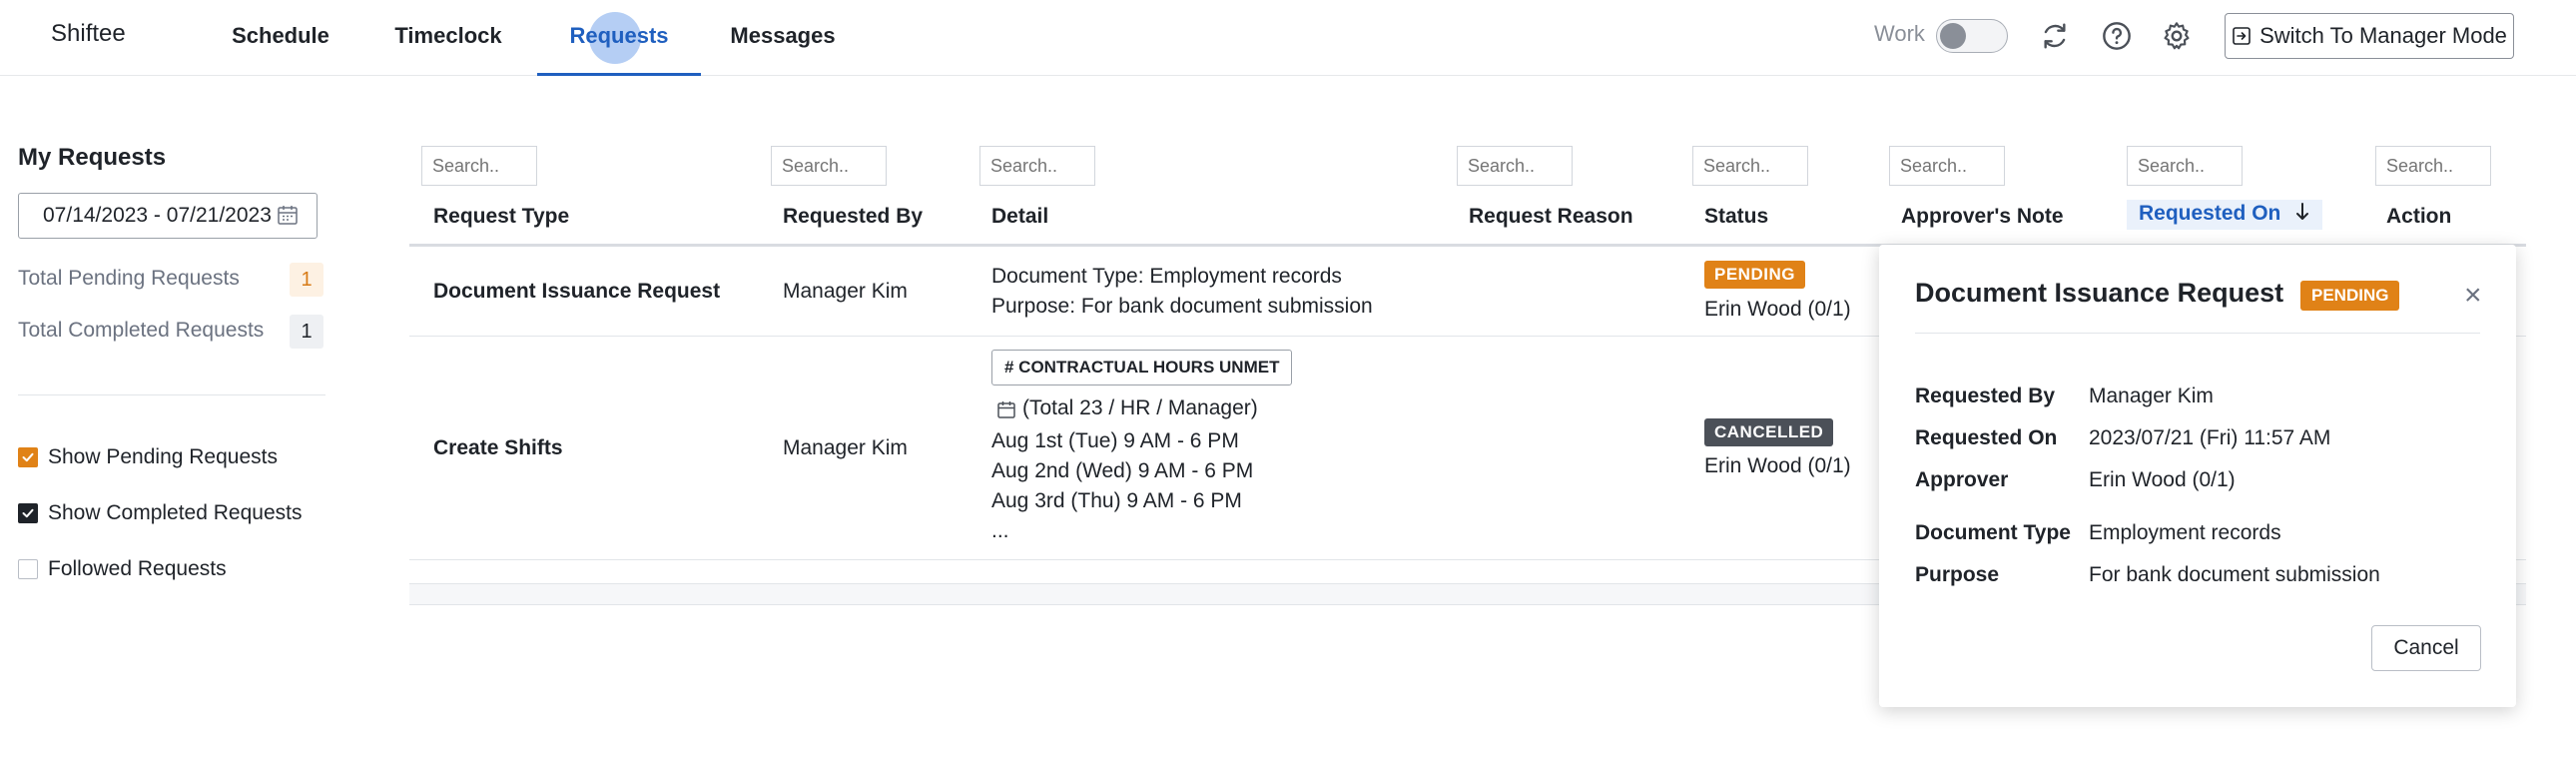 This screenshot has width=2576, height=766. Describe the element at coordinates (853, 217) in the screenshot. I see `column-header-requested-by: Requested By` at that location.